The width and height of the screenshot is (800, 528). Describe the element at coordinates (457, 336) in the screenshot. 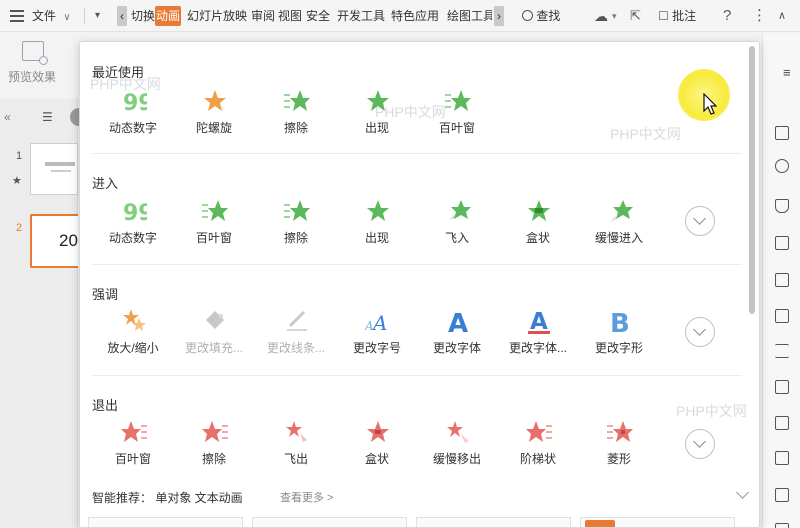

I see `anim-emphasis-change-font: A 更改字体` at that location.